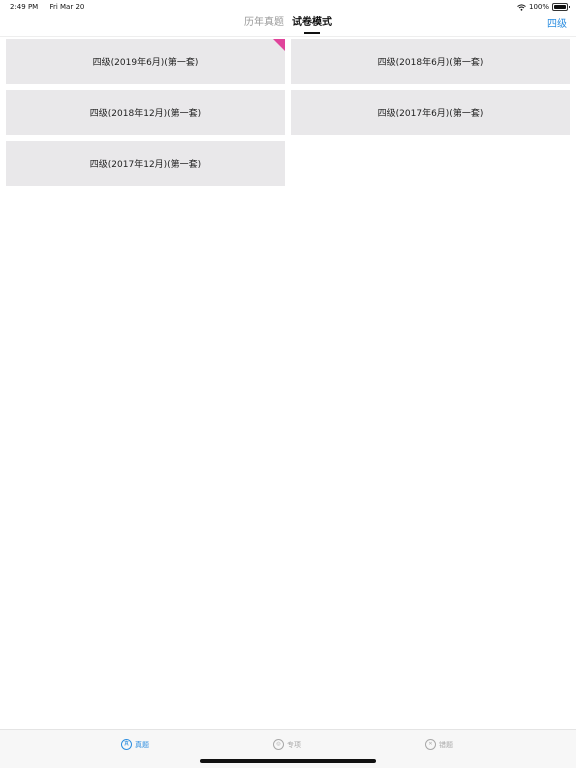  What do you see at coordinates (288, 36) in the screenshot?
I see `header-divider` at bounding box center [288, 36].